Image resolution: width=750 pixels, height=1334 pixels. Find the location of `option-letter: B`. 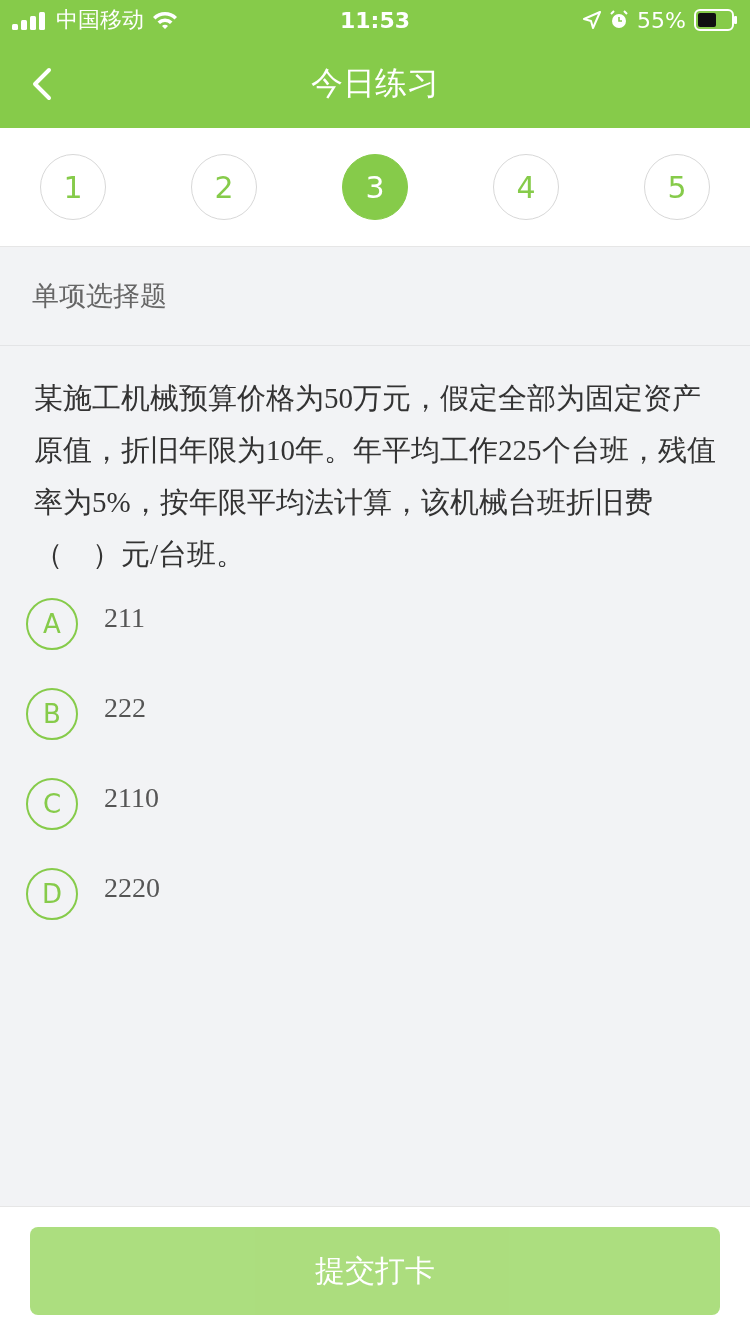

option-letter: B is located at coordinates (52, 714).